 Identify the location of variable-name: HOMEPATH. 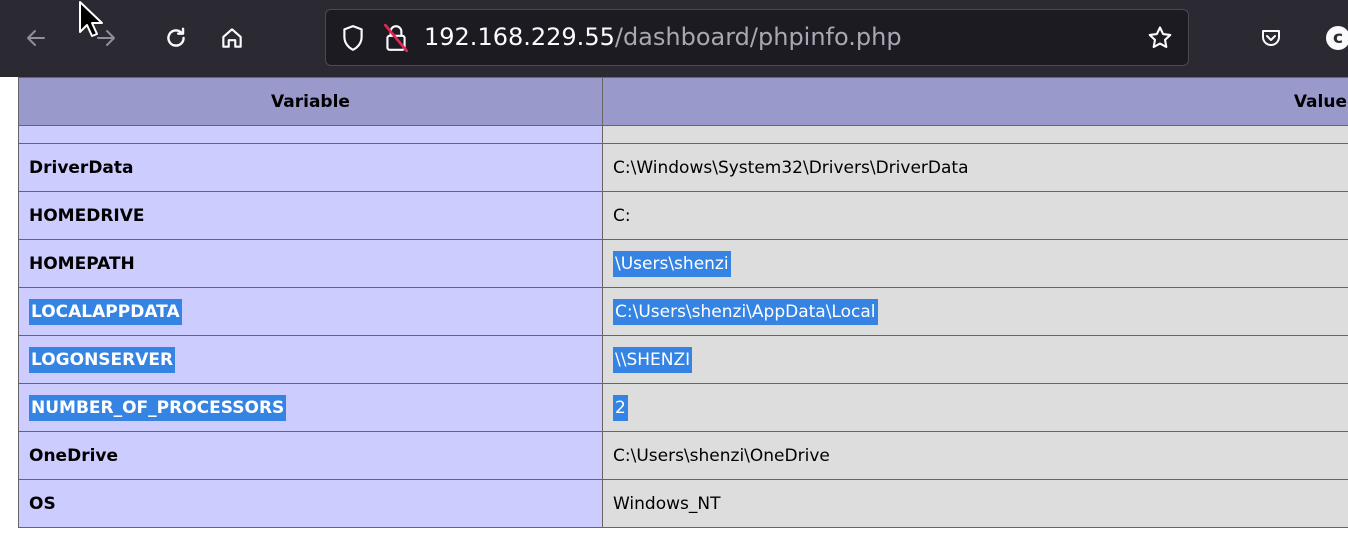
(82, 263).